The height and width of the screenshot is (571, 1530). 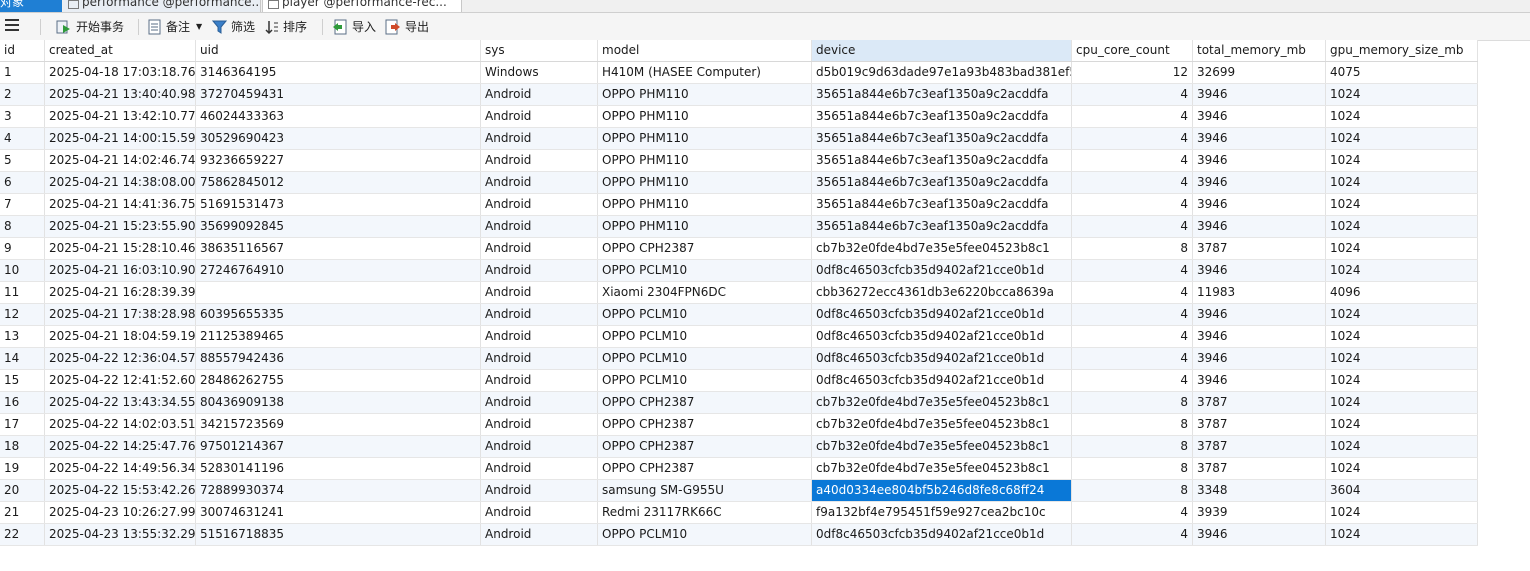 What do you see at coordinates (338, 72) in the screenshot?
I see `cell-uid: 3146364195` at bounding box center [338, 72].